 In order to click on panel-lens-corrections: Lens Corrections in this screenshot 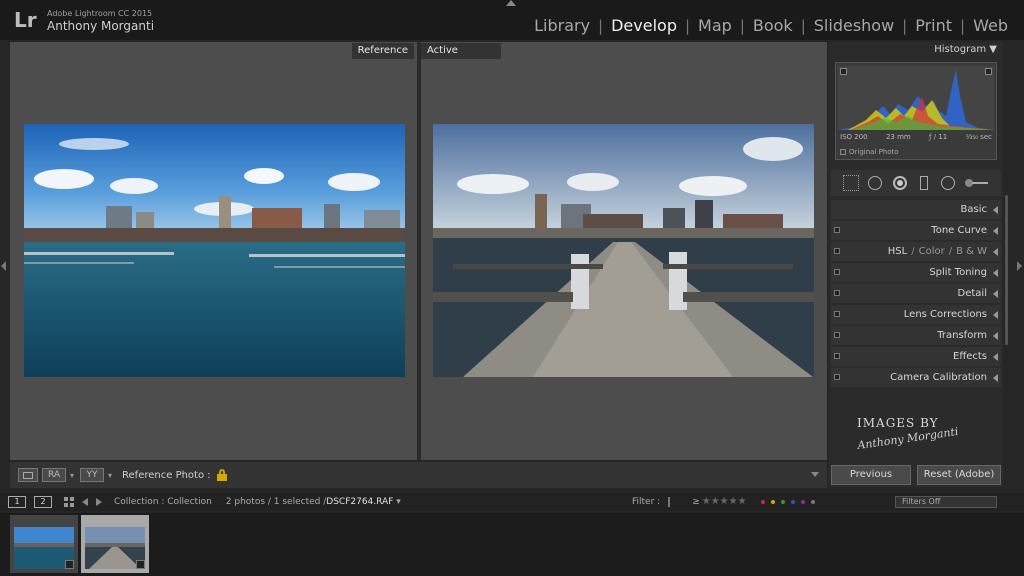, I will do `click(916, 314)`.